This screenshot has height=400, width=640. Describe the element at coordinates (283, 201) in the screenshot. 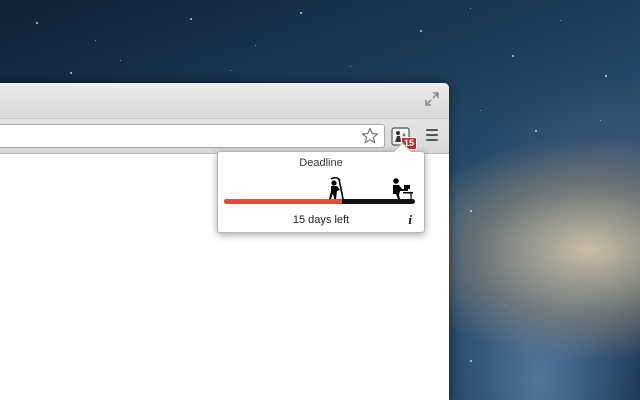

I see `deadline-progress-fill` at that location.